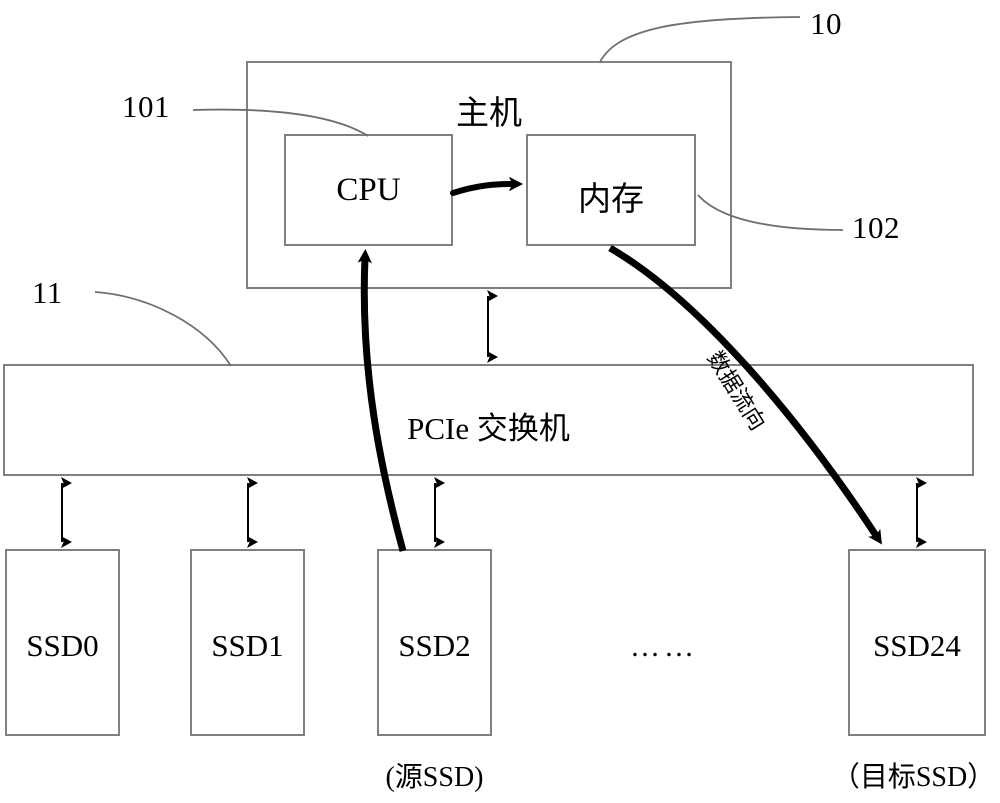  Describe the element at coordinates (146, 106) in the screenshot. I see `reference-numeral-101: 101` at that location.